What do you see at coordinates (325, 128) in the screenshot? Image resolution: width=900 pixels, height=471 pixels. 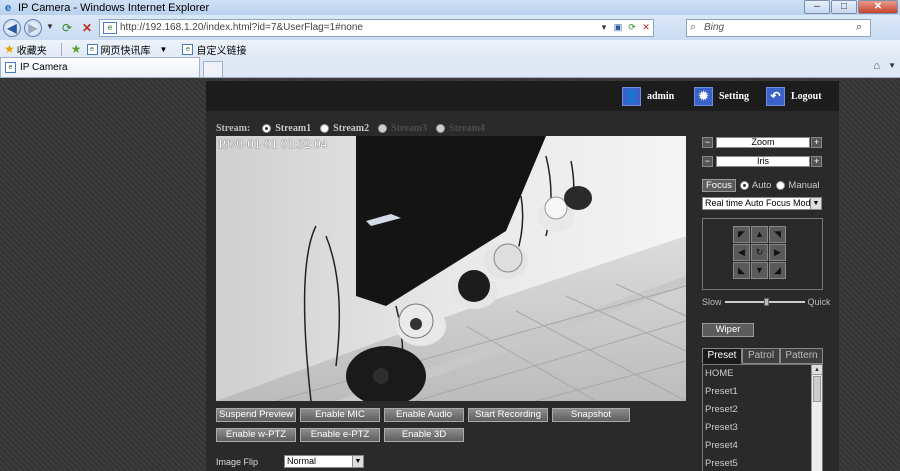 I see `stream2-radio` at bounding box center [325, 128].